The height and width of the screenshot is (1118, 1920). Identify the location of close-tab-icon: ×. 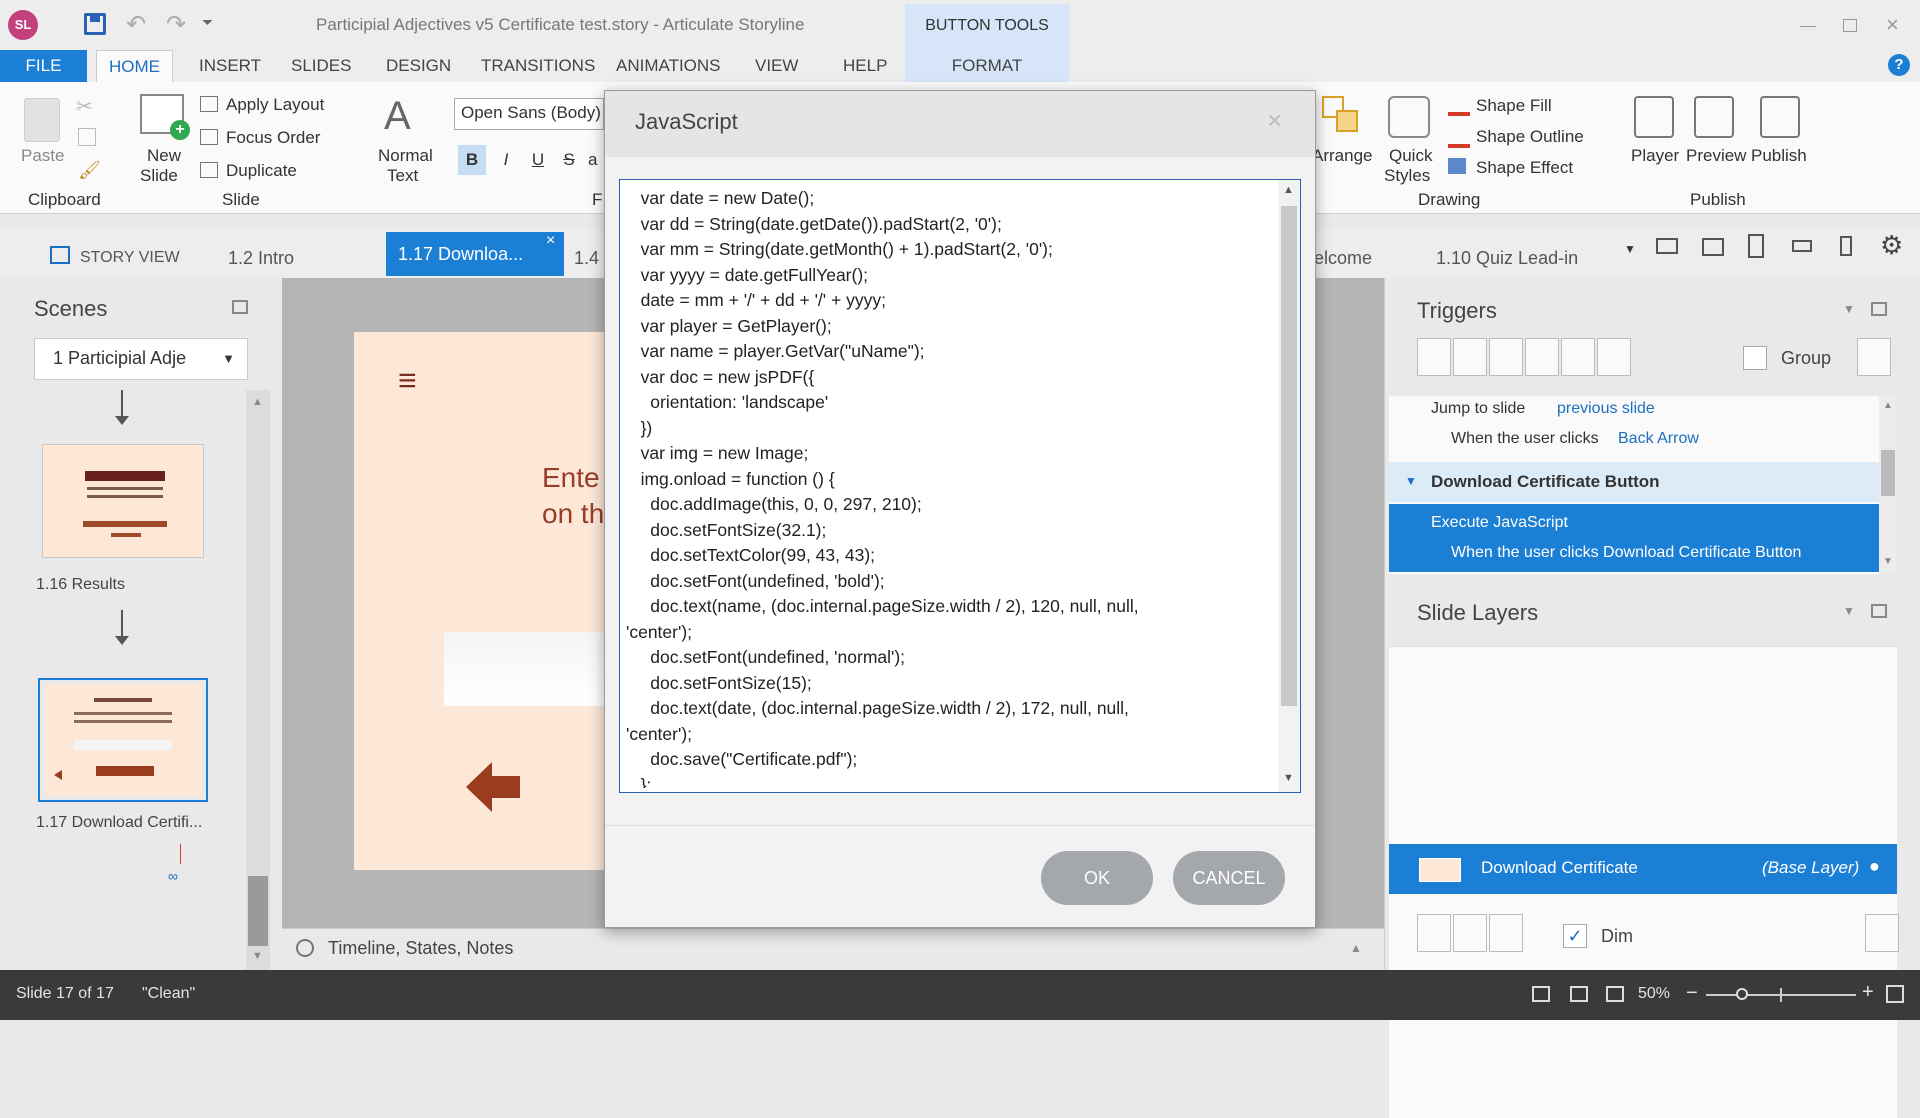
(550, 241).